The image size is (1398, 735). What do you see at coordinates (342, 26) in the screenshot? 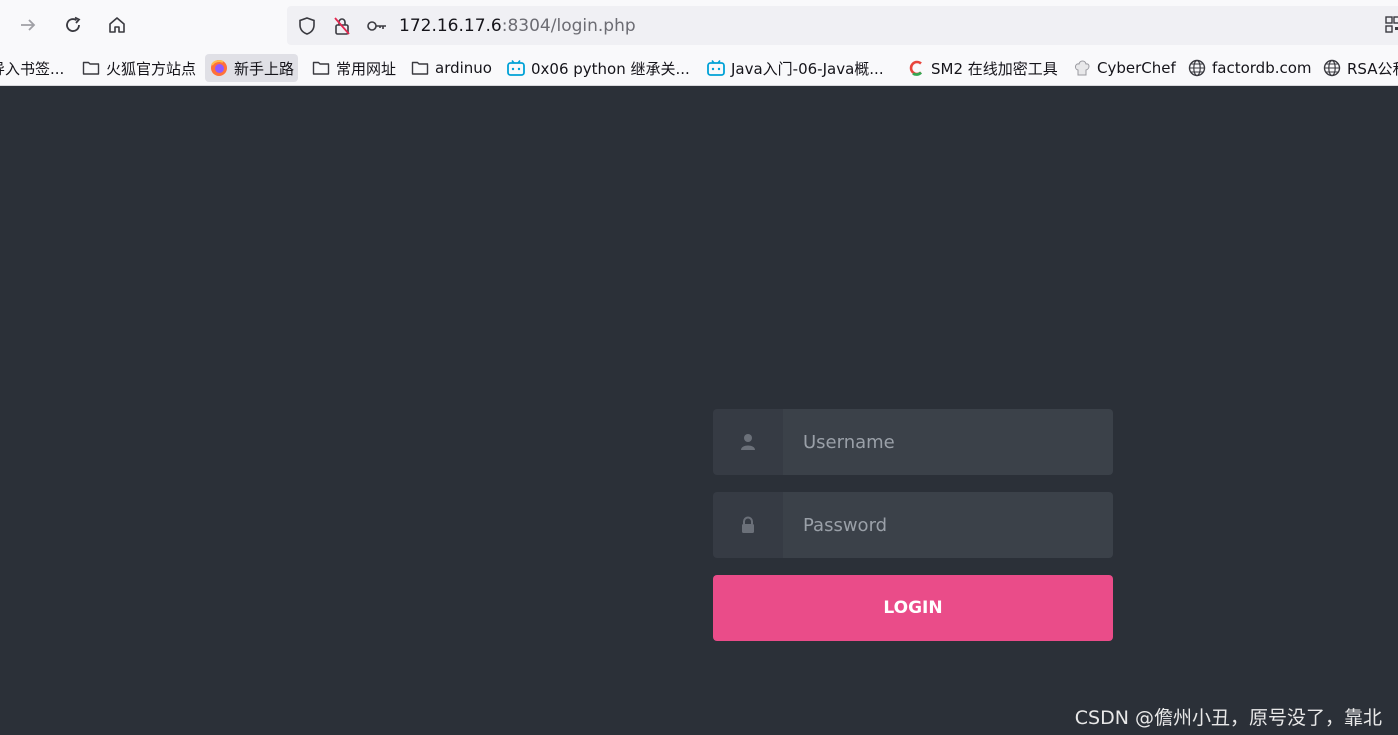
I see `insecure-lock-icon` at bounding box center [342, 26].